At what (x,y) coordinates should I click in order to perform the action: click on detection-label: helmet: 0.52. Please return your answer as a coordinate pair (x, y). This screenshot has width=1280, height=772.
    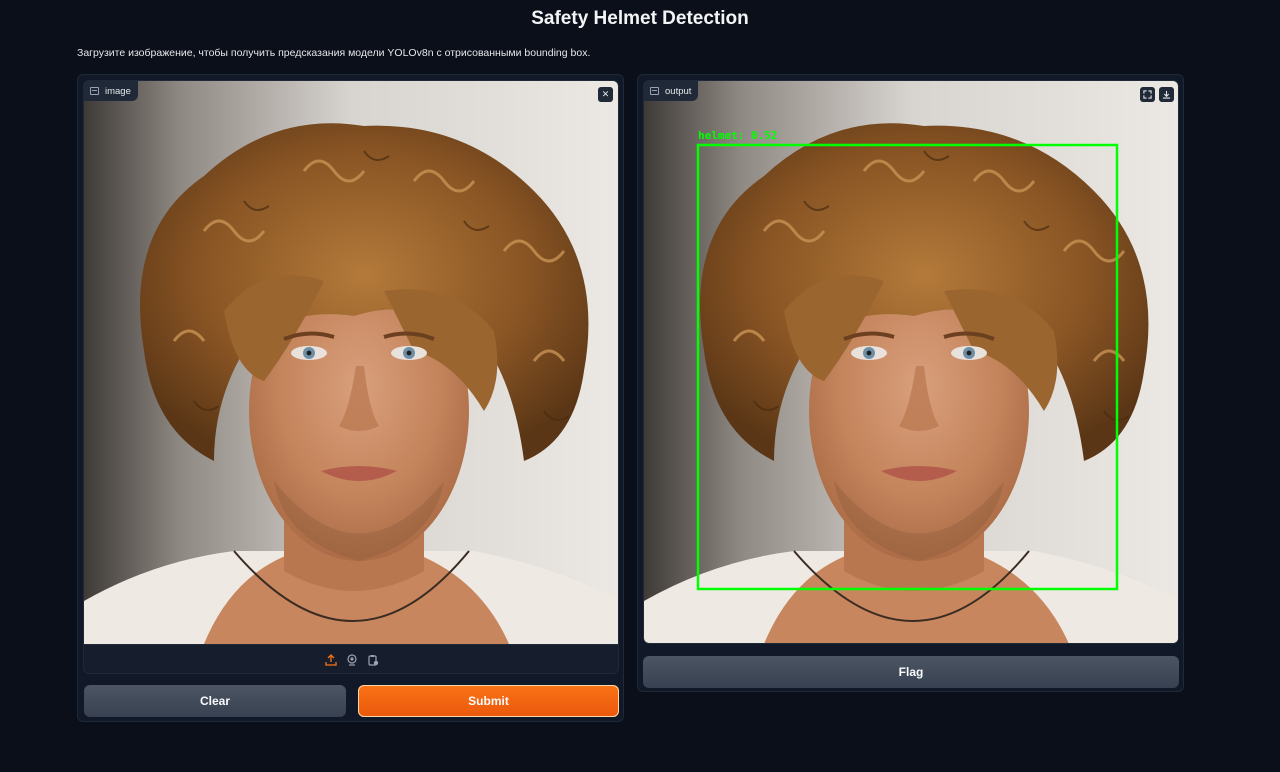
    Looking at the image, I should click on (737, 135).